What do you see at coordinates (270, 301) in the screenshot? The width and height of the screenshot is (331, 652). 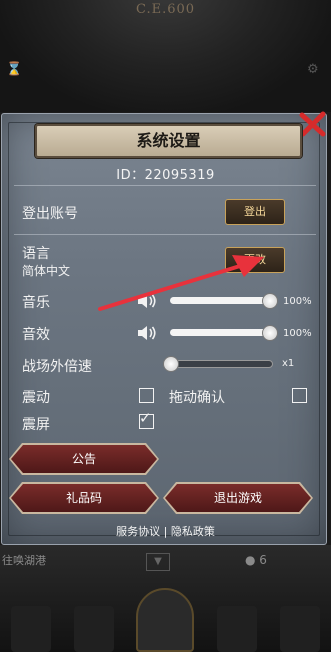 I see `music-slider-handle` at bounding box center [270, 301].